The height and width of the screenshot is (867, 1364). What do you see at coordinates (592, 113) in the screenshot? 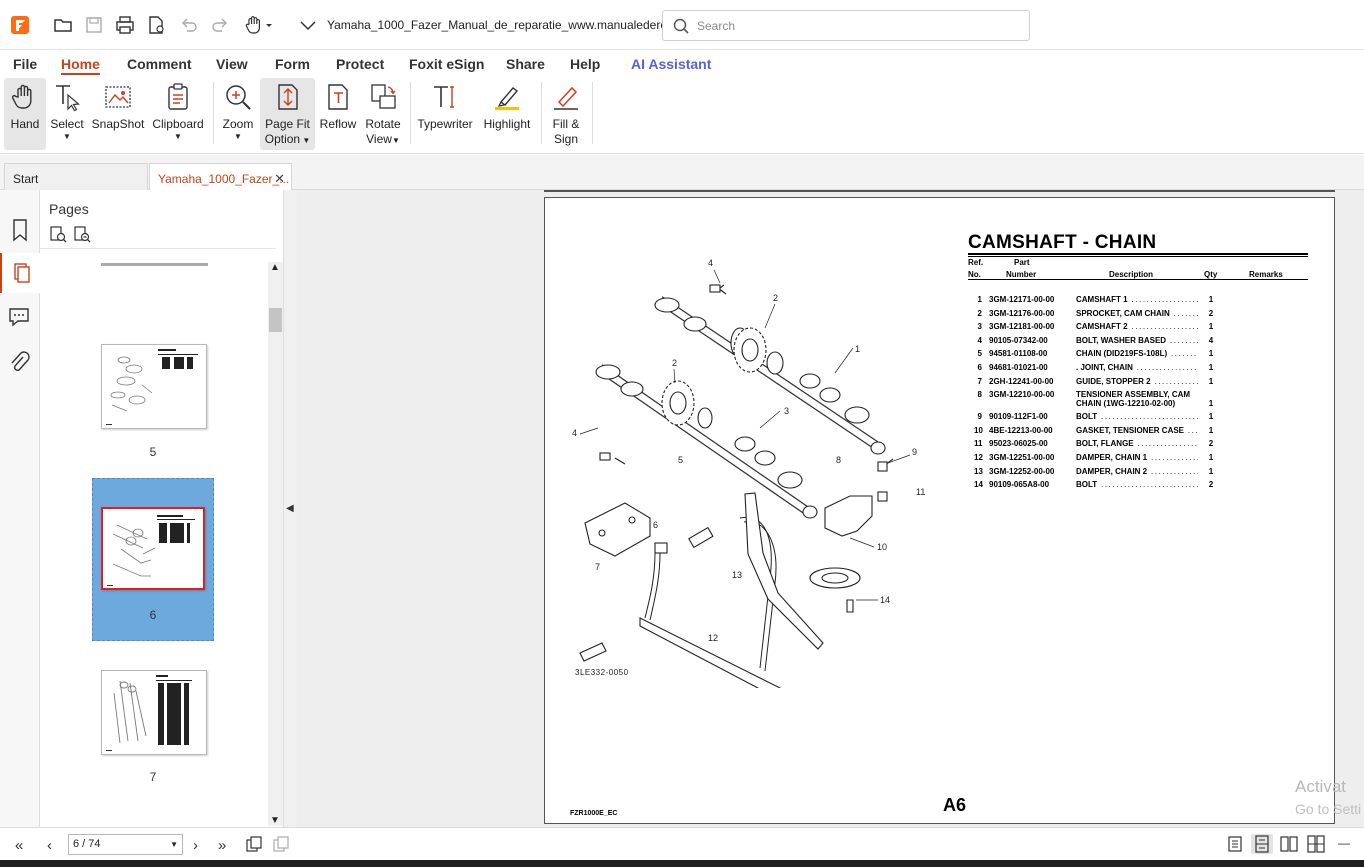
I see `ribbon-separator` at bounding box center [592, 113].